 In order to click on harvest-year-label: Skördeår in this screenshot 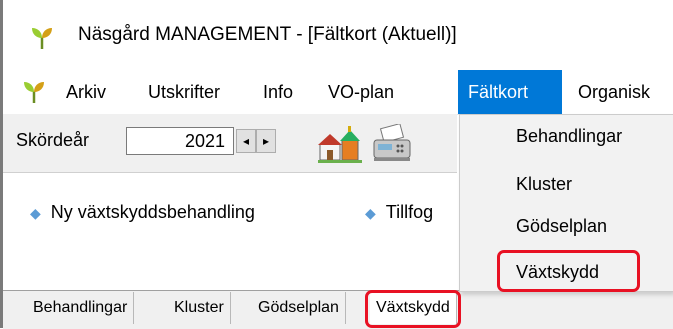, I will do `click(53, 140)`.